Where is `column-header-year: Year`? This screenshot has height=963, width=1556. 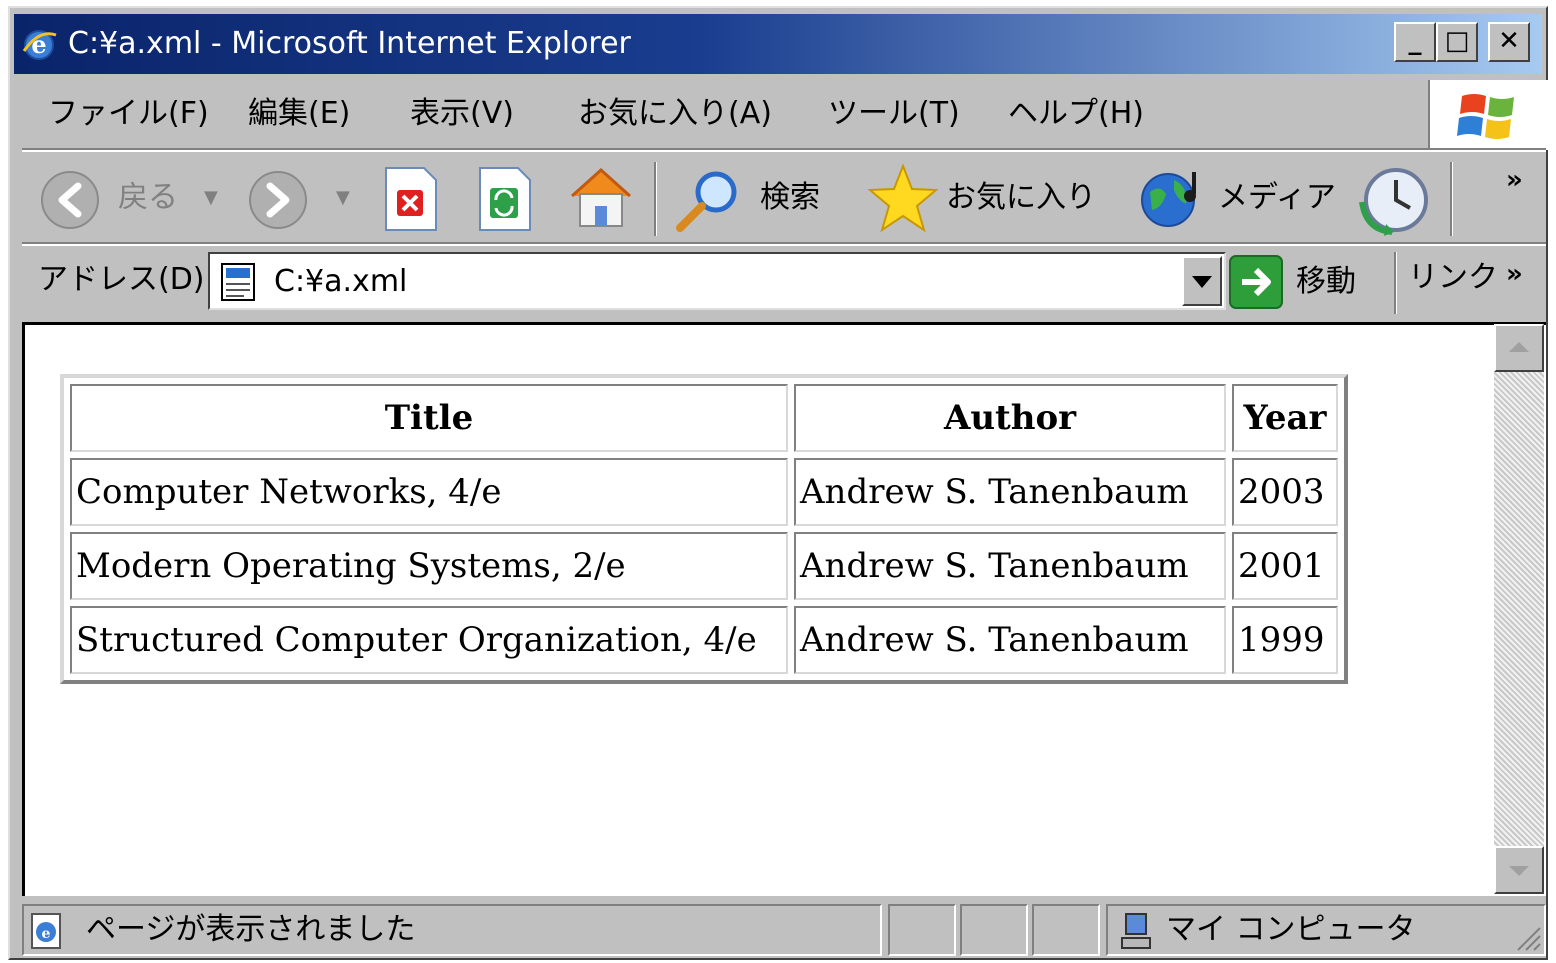 column-header-year: Year is located at coordinates (1285, 418).